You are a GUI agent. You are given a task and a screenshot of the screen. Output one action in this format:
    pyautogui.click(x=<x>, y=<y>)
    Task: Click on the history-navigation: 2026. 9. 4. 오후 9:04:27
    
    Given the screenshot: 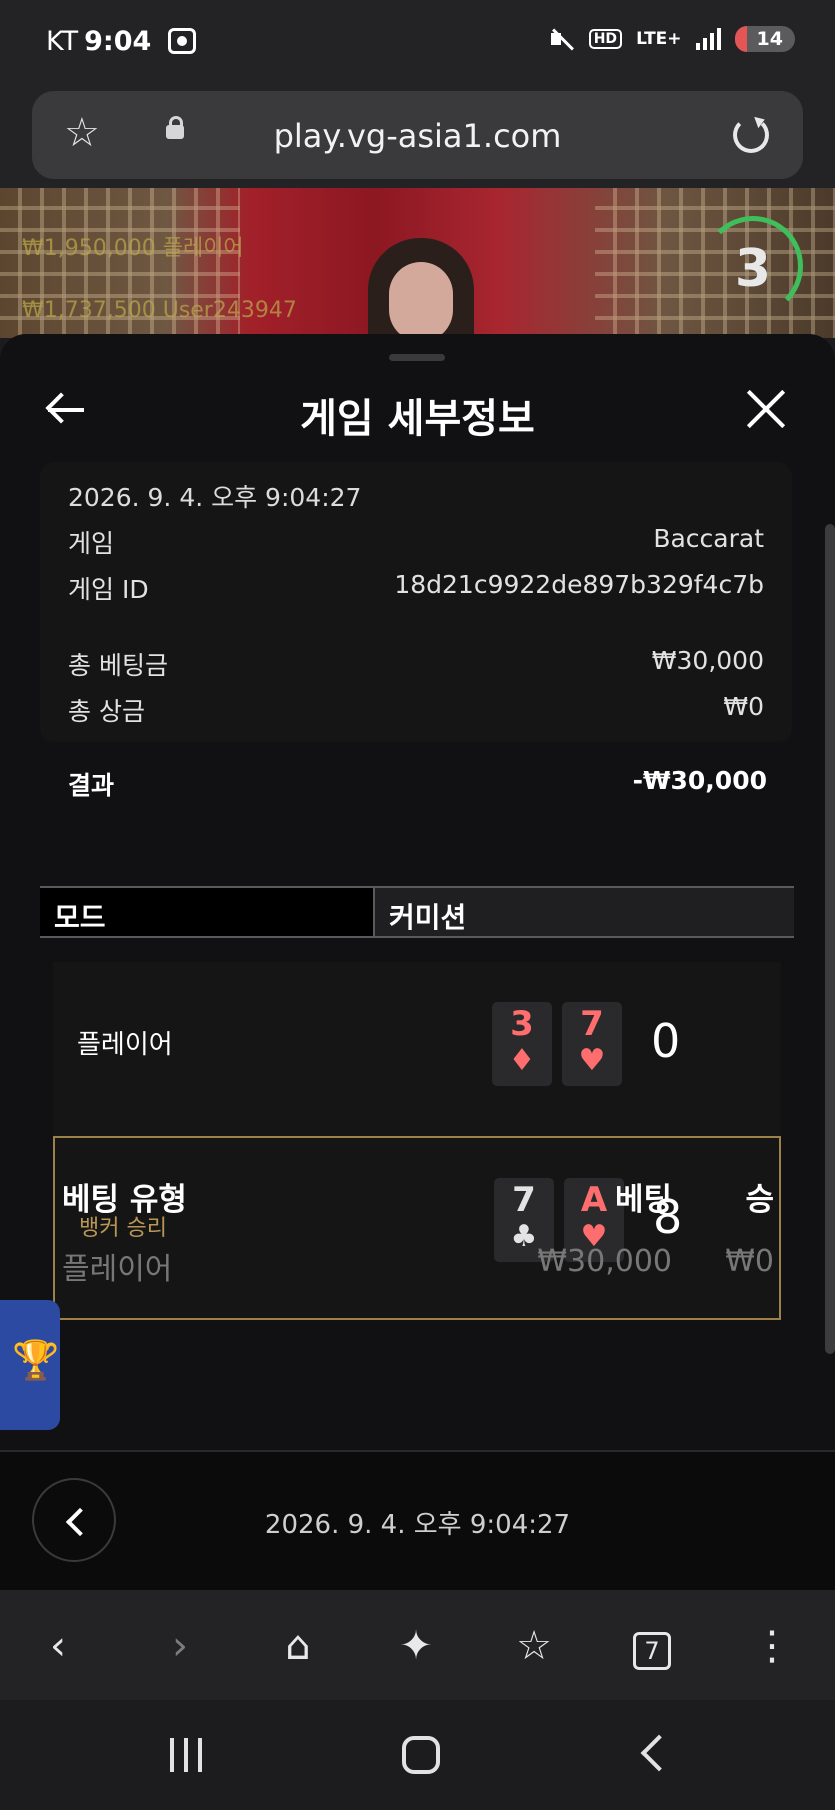 What is the action you would take?
    pyautogui.click(x=417, y=1520)
    